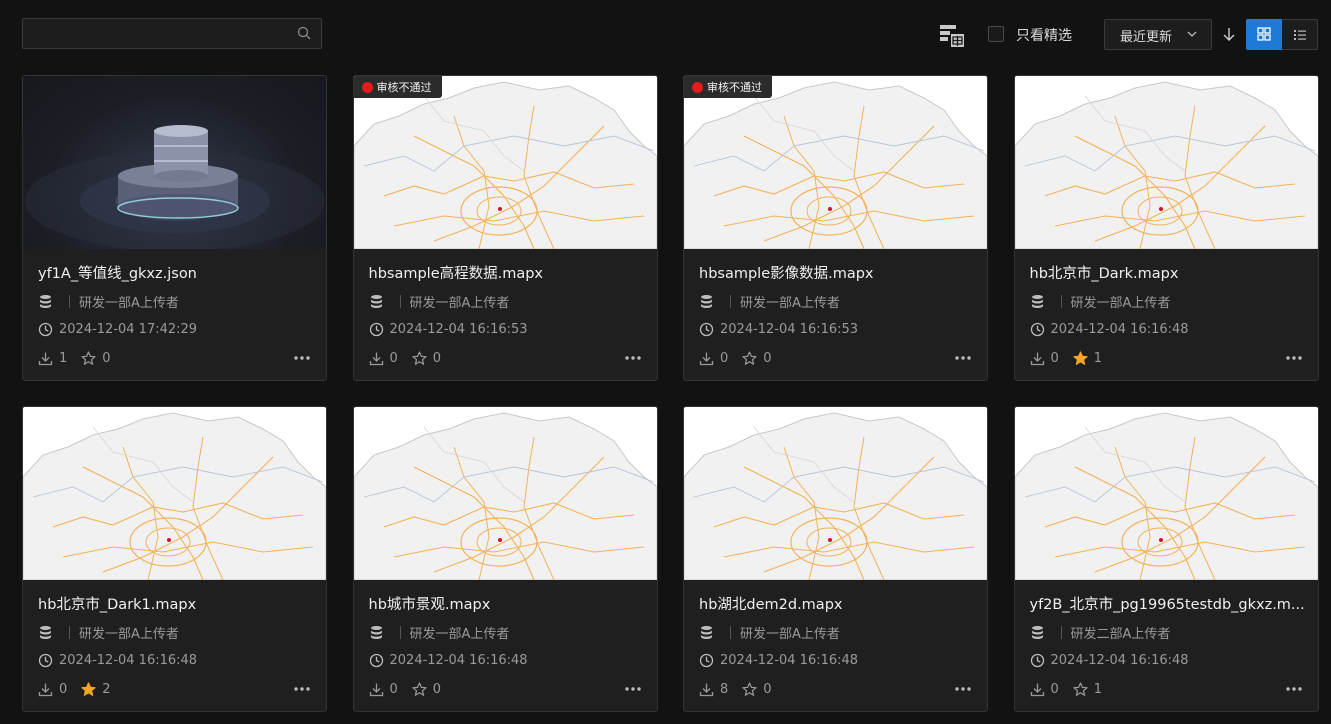 This screenshot has height=724, width=1331. What do you see at coordinates (952, 36) in the screenshot?
I see `apply-icon` at bounding box center [952, 36].